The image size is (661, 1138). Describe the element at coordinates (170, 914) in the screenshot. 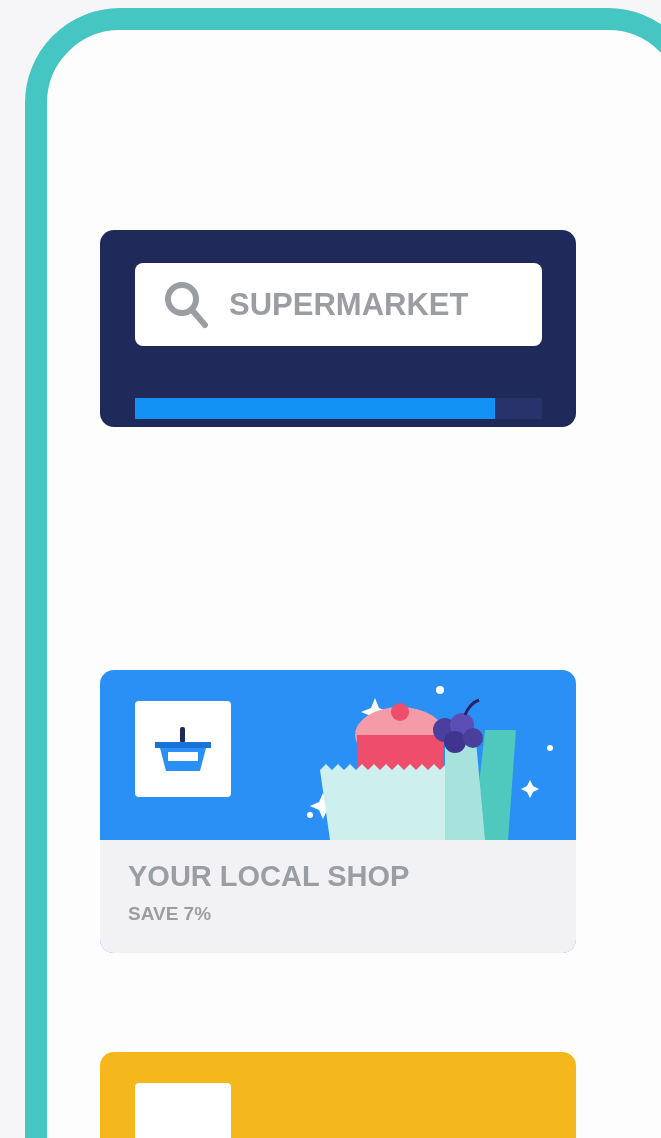

I see `discount-text: SAVE 7%` at that location.